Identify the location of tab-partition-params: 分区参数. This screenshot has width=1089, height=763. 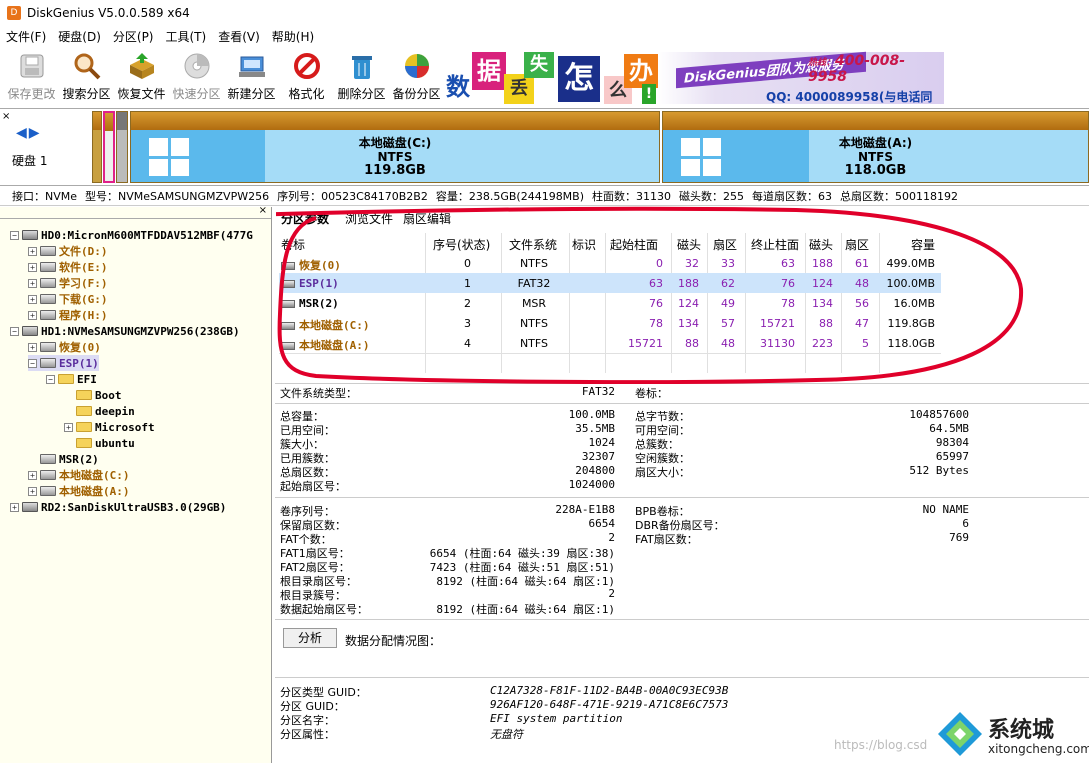
(305, 218).